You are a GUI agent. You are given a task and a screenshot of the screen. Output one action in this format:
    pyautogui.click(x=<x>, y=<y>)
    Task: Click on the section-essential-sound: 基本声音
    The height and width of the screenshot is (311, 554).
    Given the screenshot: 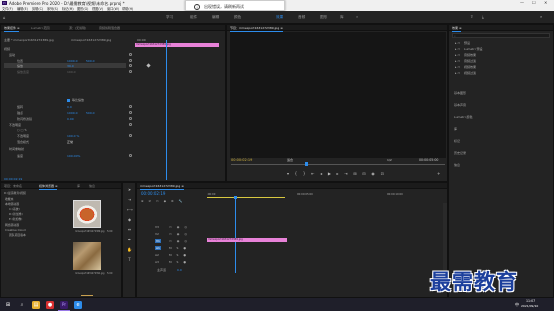 What is the action you would take?
    pyautogui.click(x=460, y=105)
    